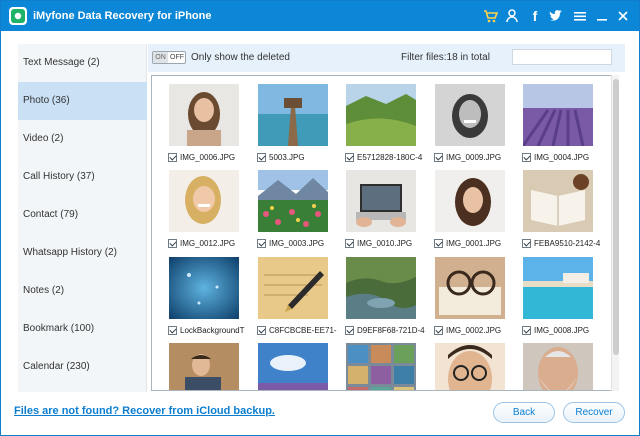  What do you see at coordinates (556, 16) in the screenshot?
I see `twitter-icon` at bounding box center [556, 16].